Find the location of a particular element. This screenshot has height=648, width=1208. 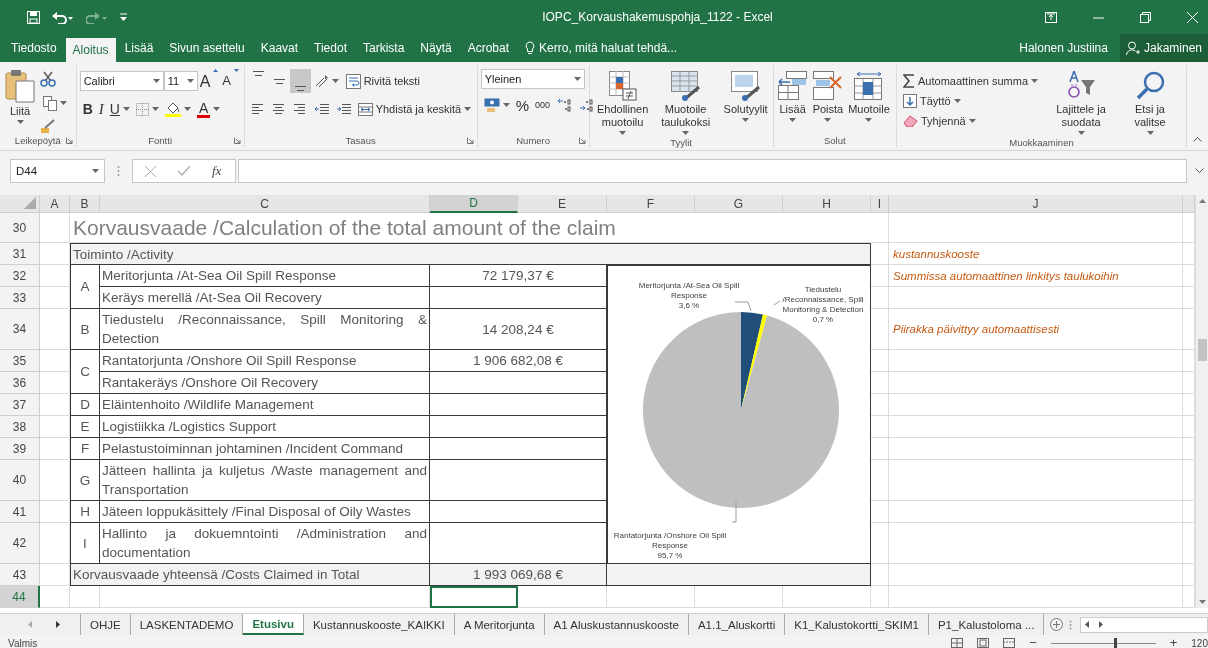

zoom-out-button: − is located at coordinates (1033, 642).